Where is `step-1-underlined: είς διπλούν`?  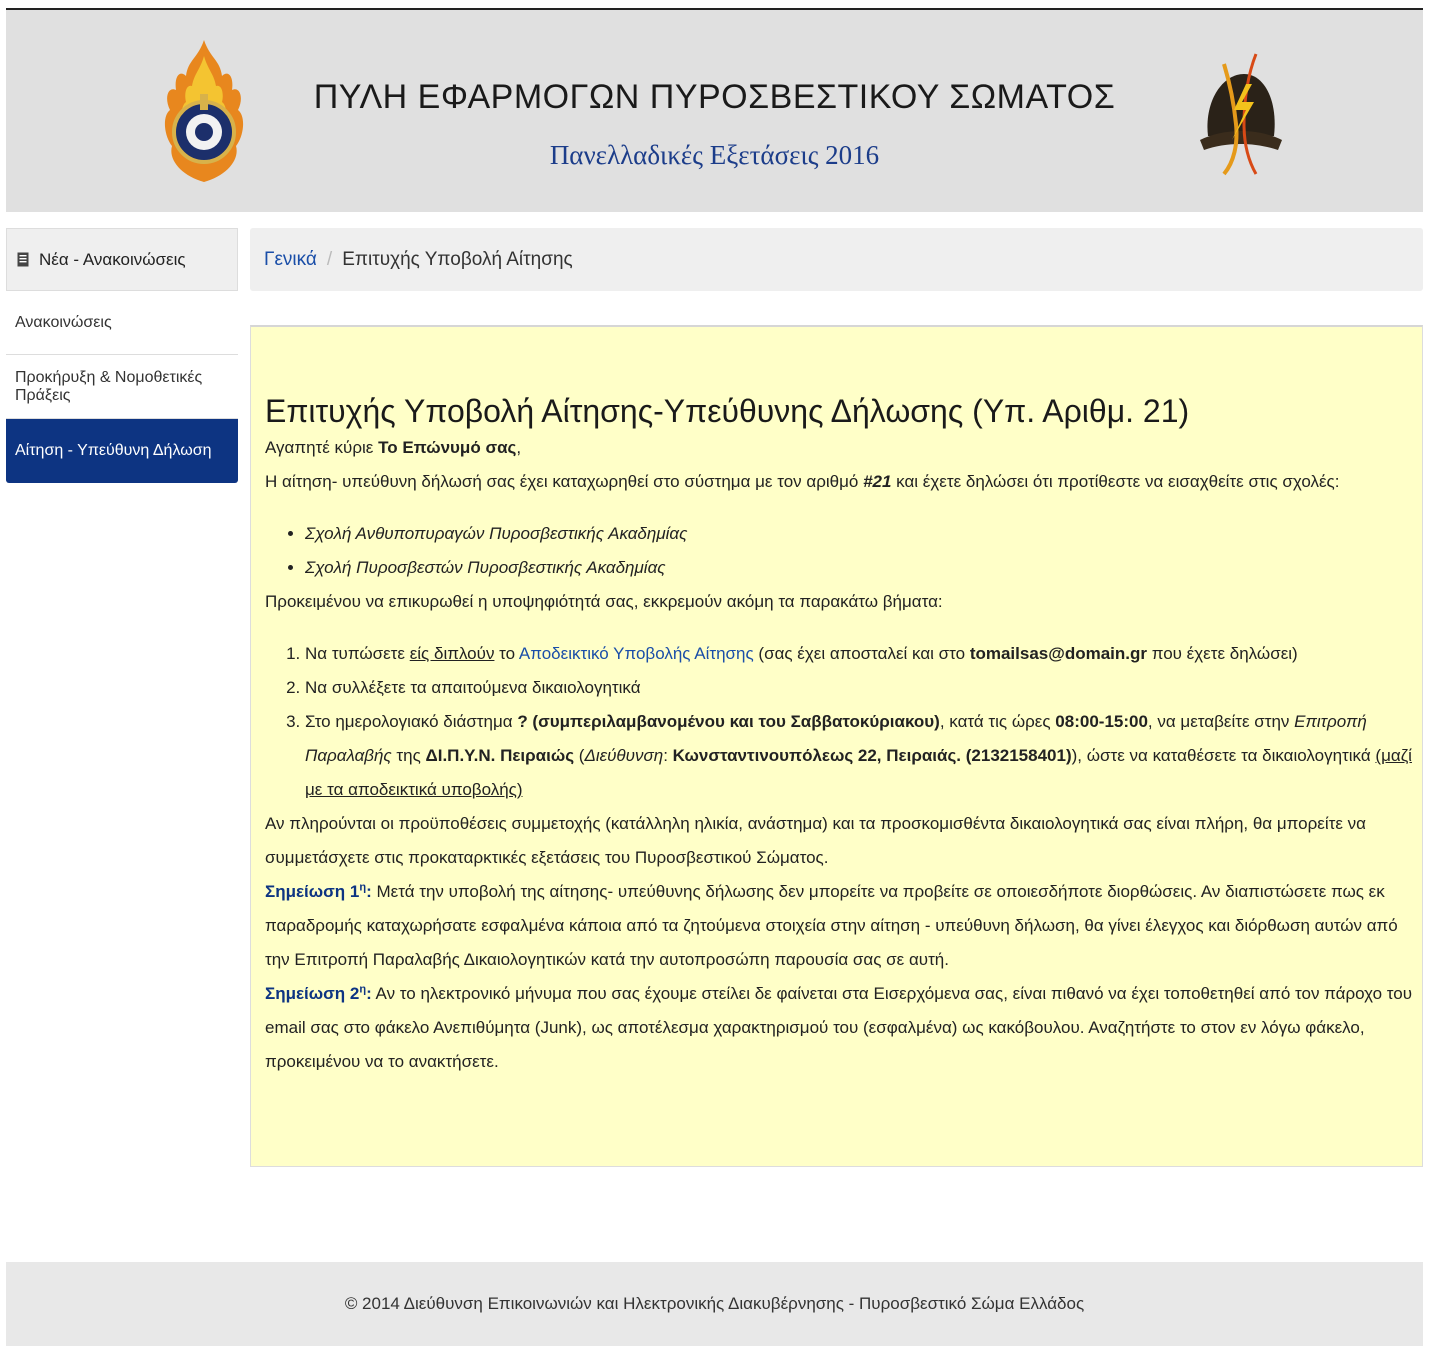 step-1-underlined: είς διπλούν is located at coordinates (452, 653).